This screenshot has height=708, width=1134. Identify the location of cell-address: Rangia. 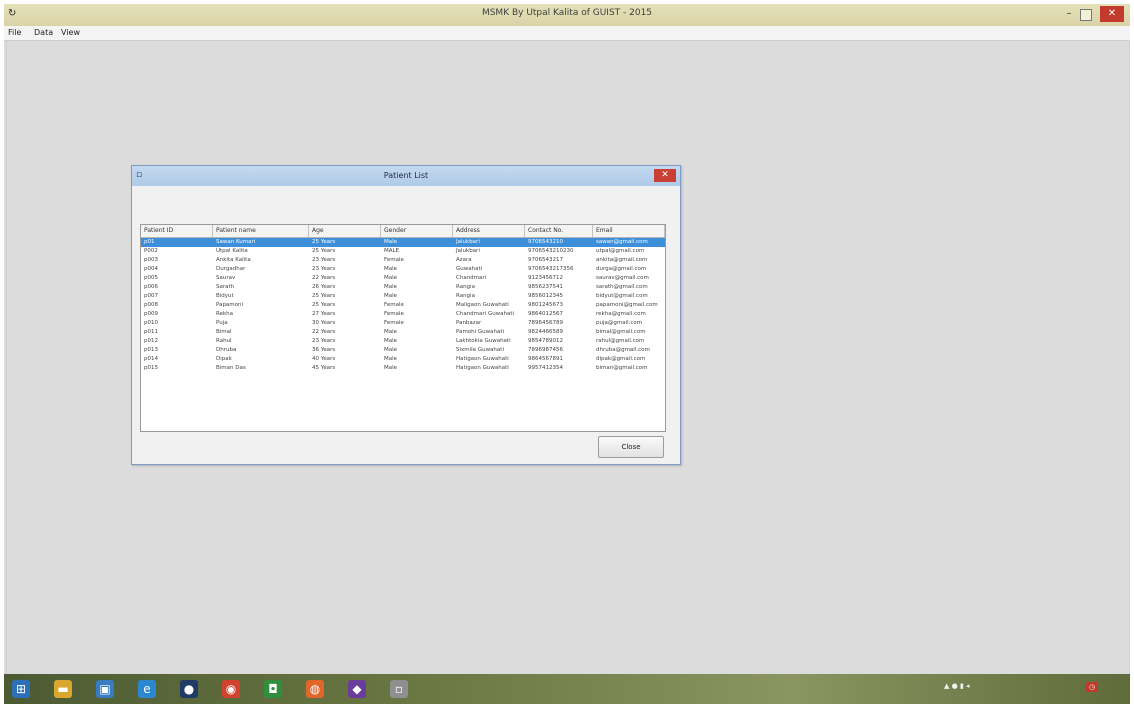
(465, 296).